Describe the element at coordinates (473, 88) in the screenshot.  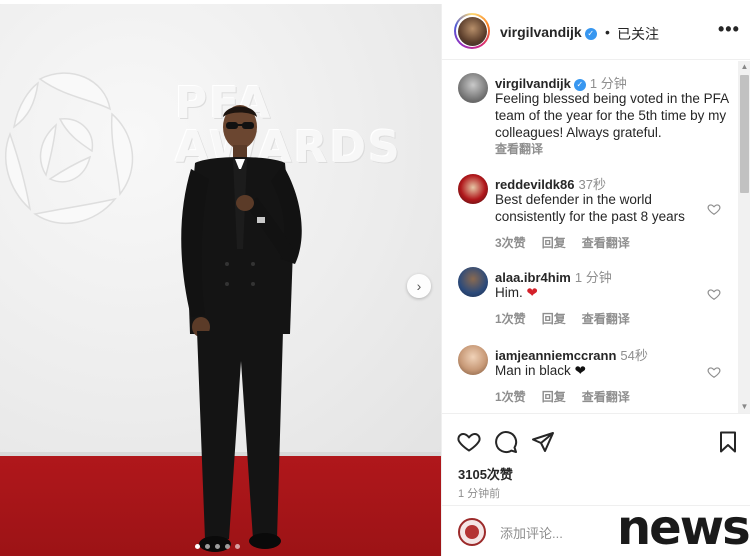
I see `caption-avatar` at that location.